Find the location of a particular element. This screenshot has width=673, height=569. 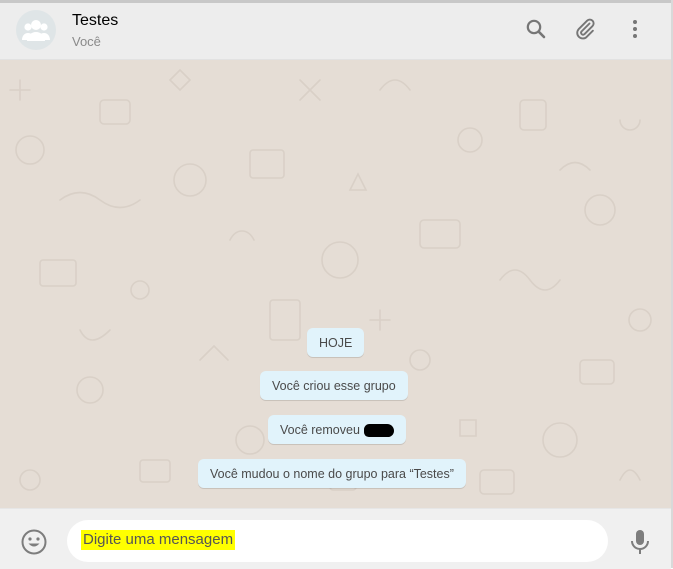

system-message-text: Você removeu is located at coordinates (320, 430).